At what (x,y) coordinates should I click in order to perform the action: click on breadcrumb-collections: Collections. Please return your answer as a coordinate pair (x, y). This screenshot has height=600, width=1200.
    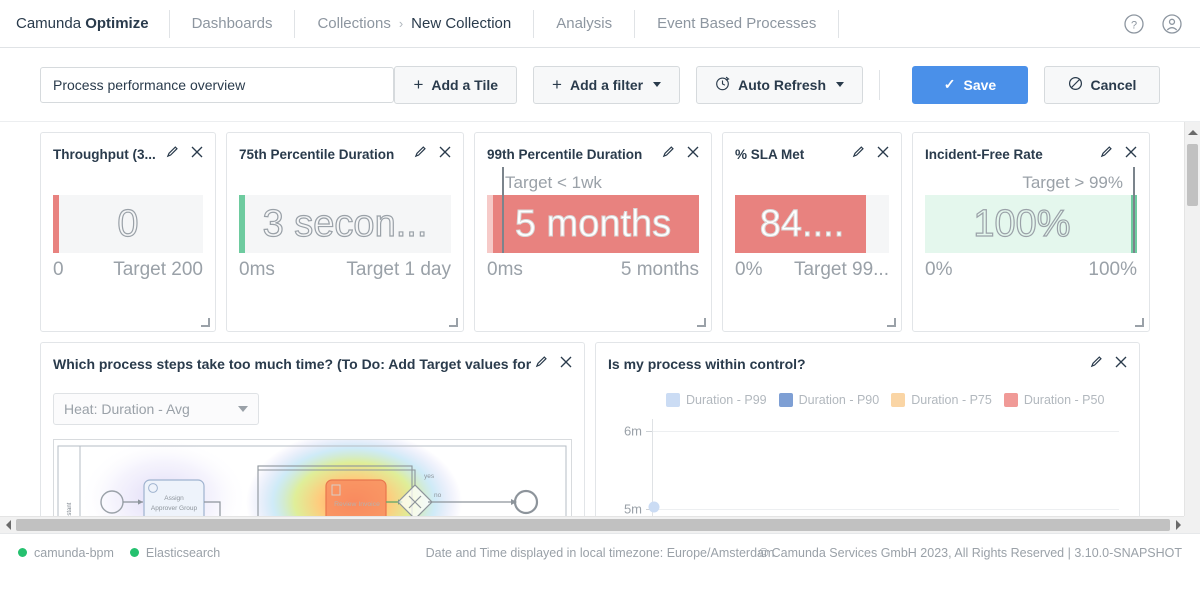
    Looking at the image, I should click on (353, 23).